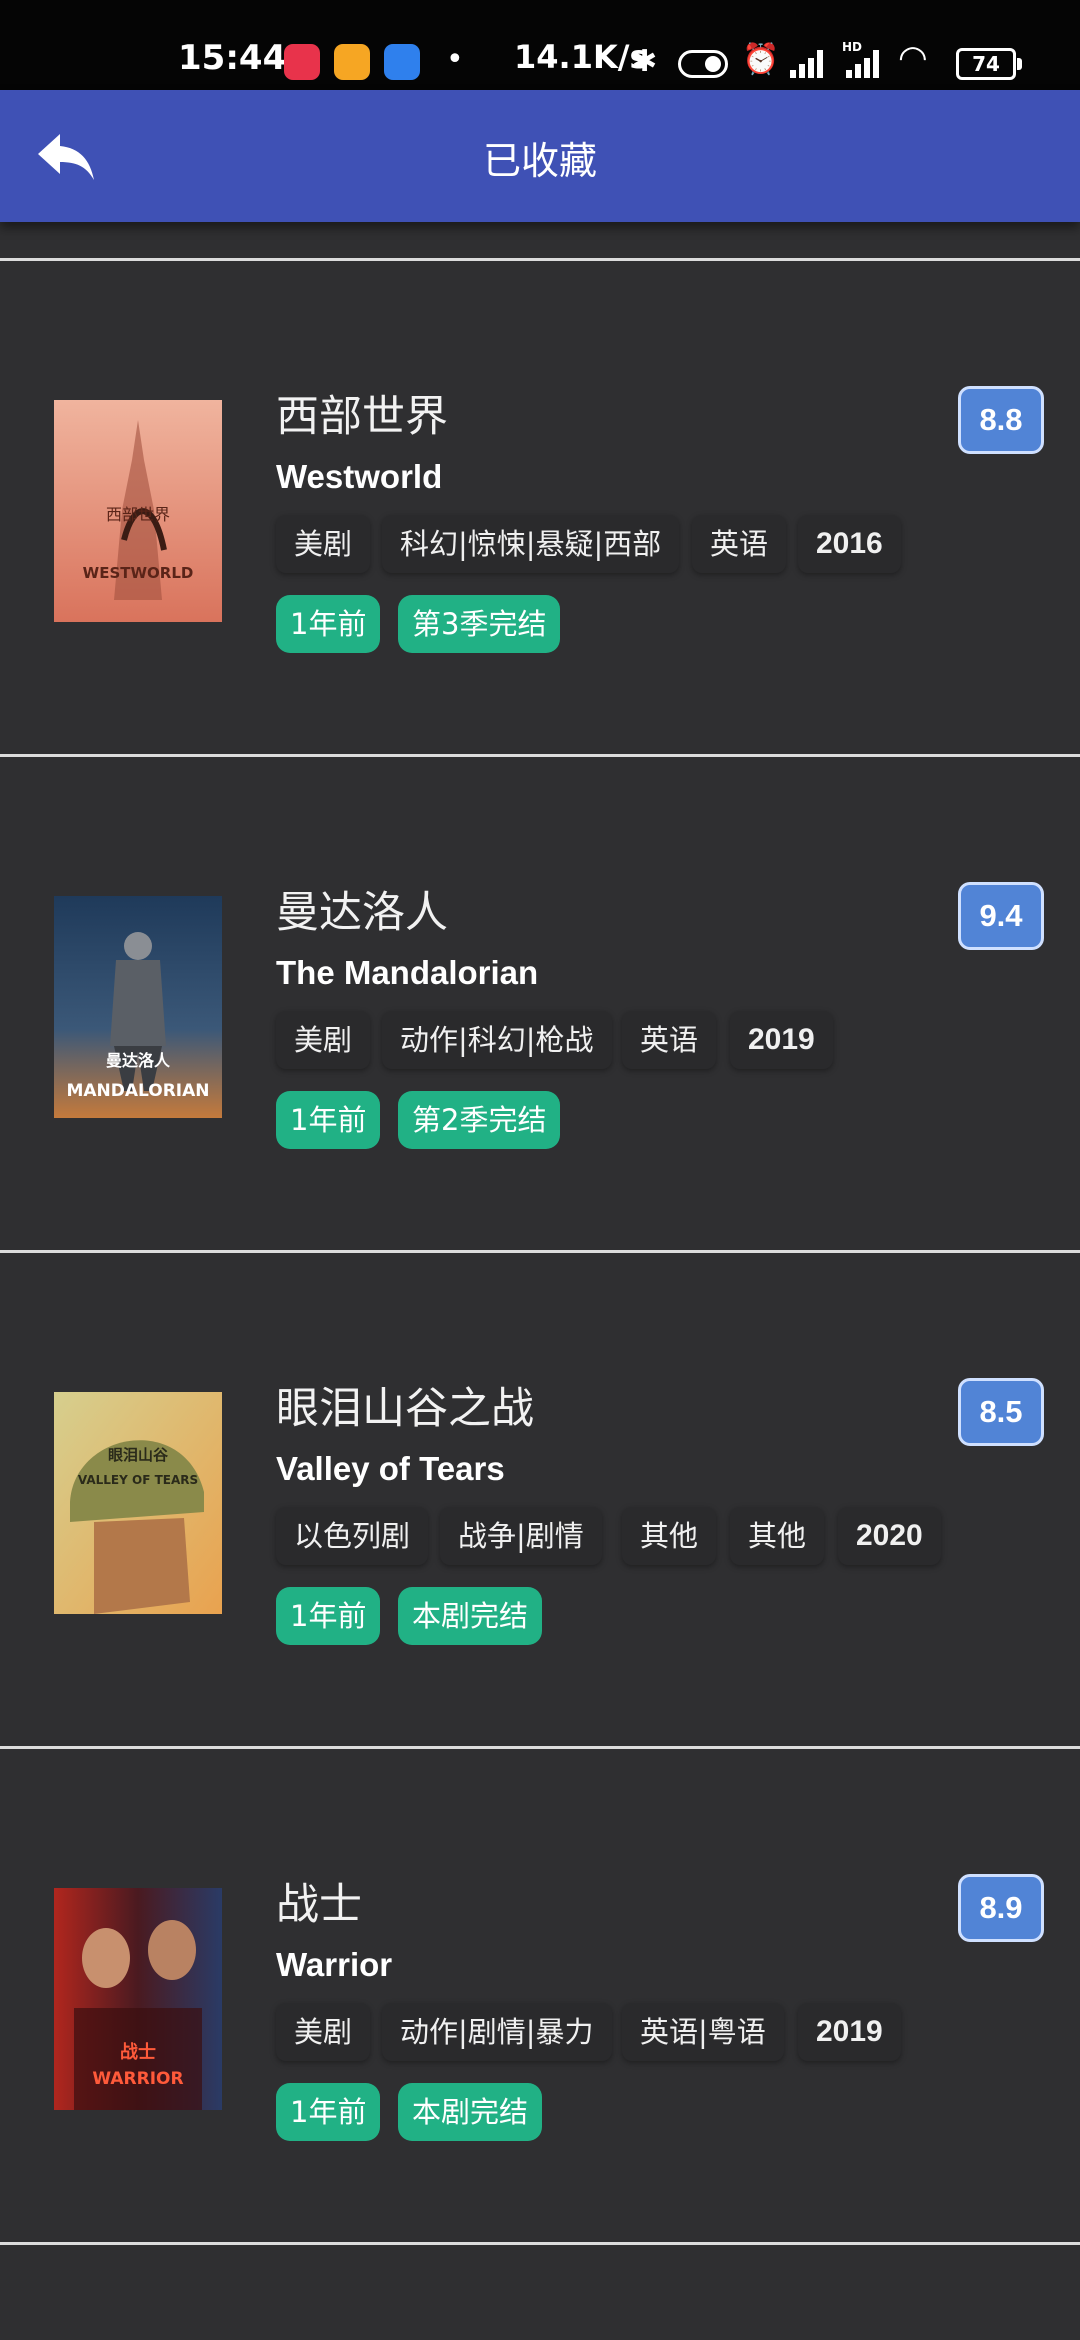 This screenshot has width=1080, height=2340. I want to click on rating-badge: 8.8, so click(1001, 420).